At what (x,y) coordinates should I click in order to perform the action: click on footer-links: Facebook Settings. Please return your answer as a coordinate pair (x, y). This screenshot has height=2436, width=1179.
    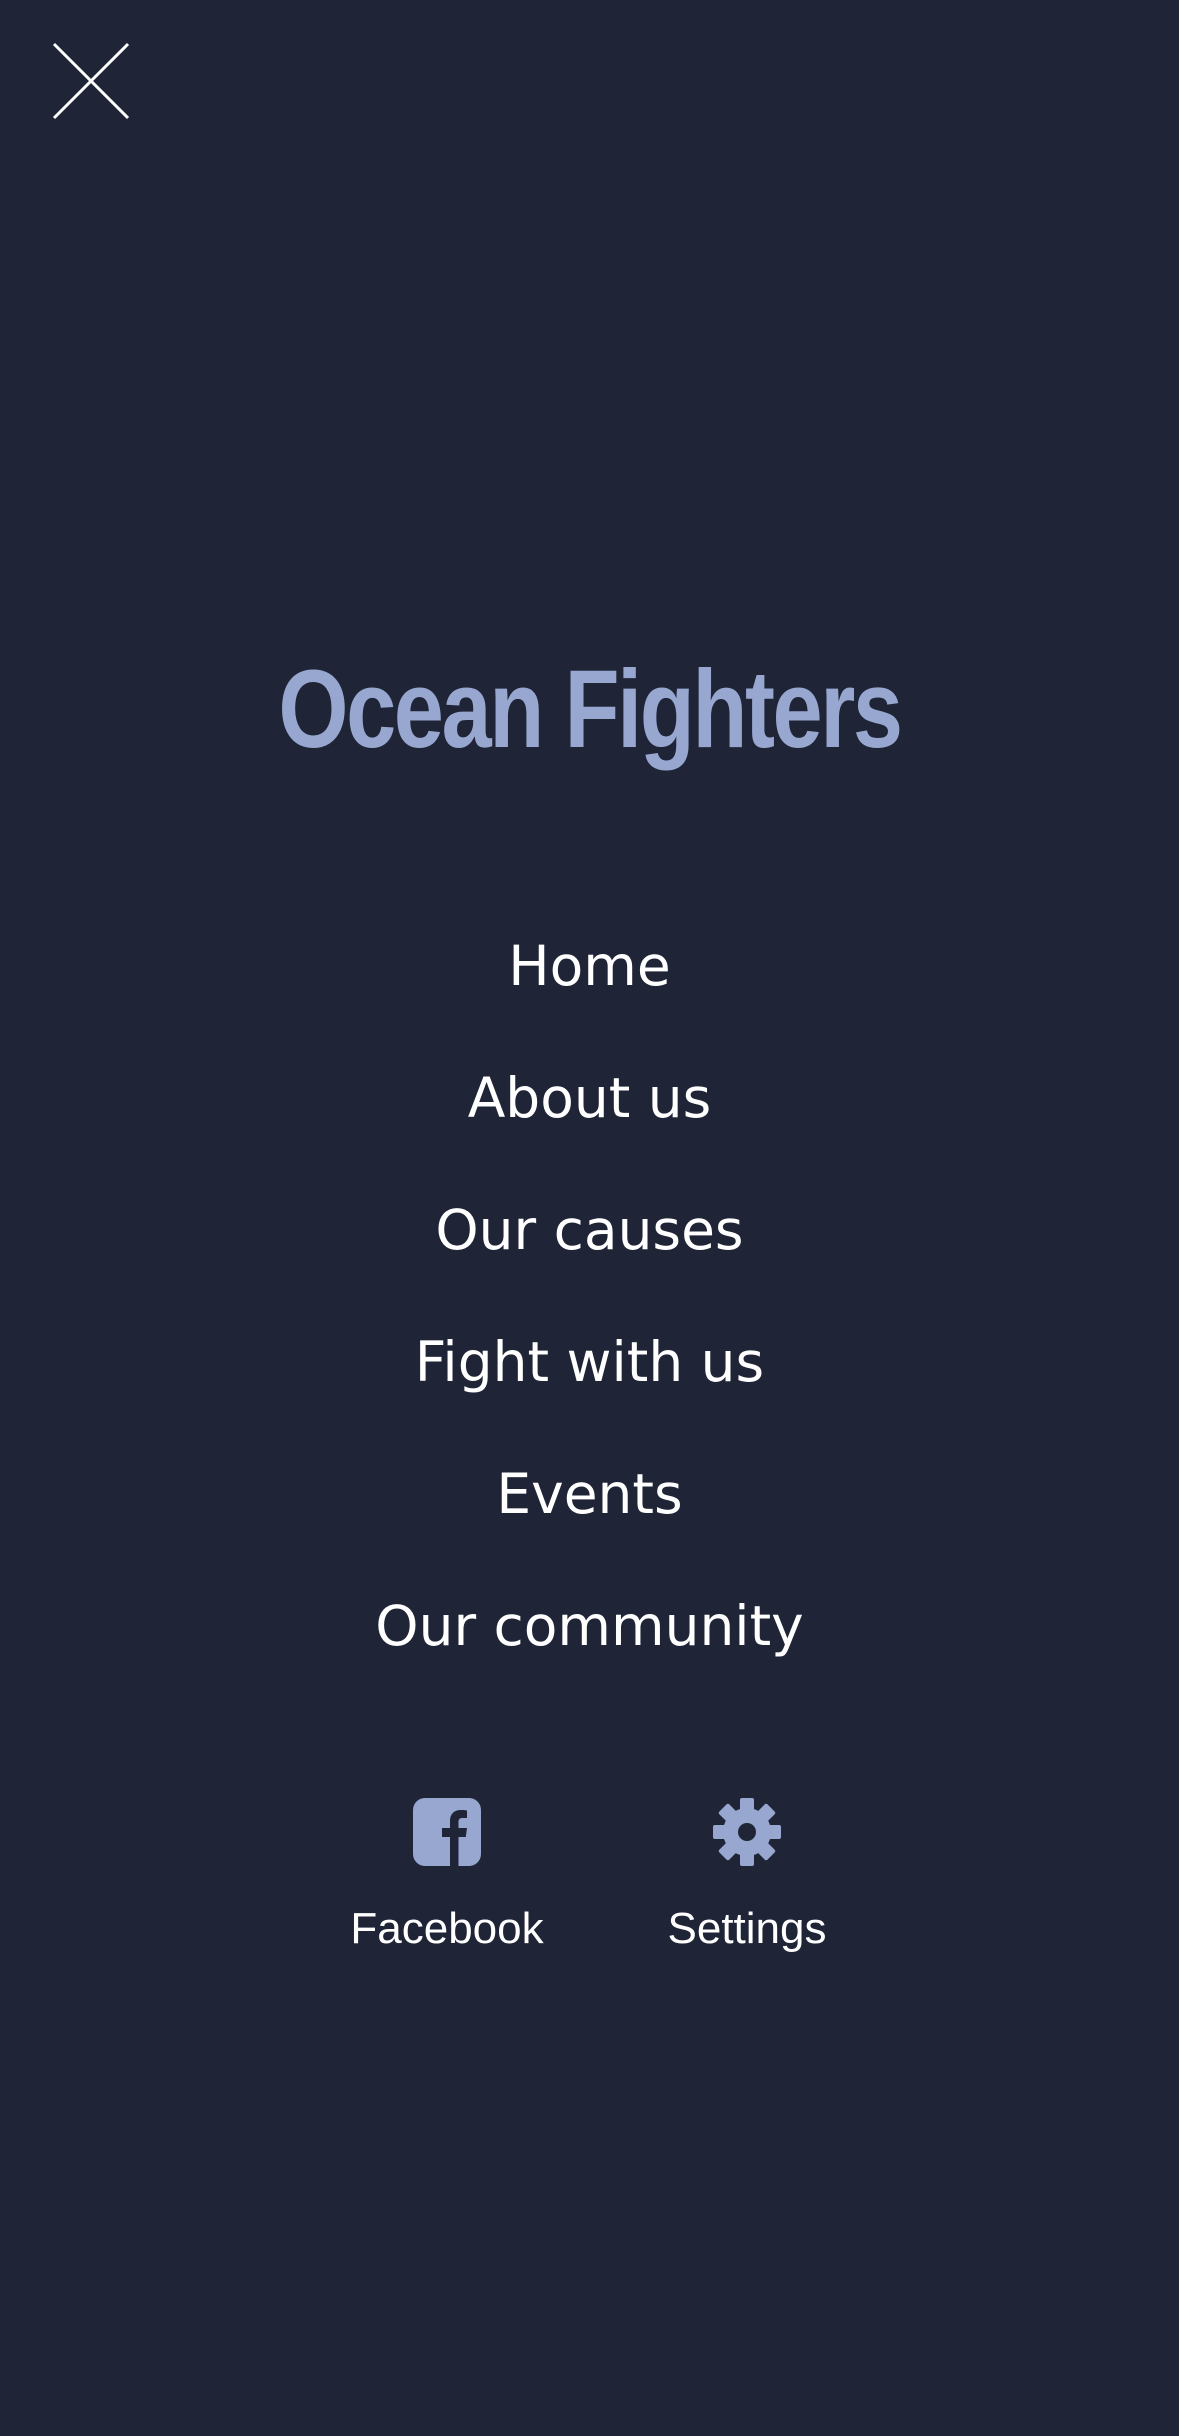
    Looking at the image, I should click on (589, 1890).